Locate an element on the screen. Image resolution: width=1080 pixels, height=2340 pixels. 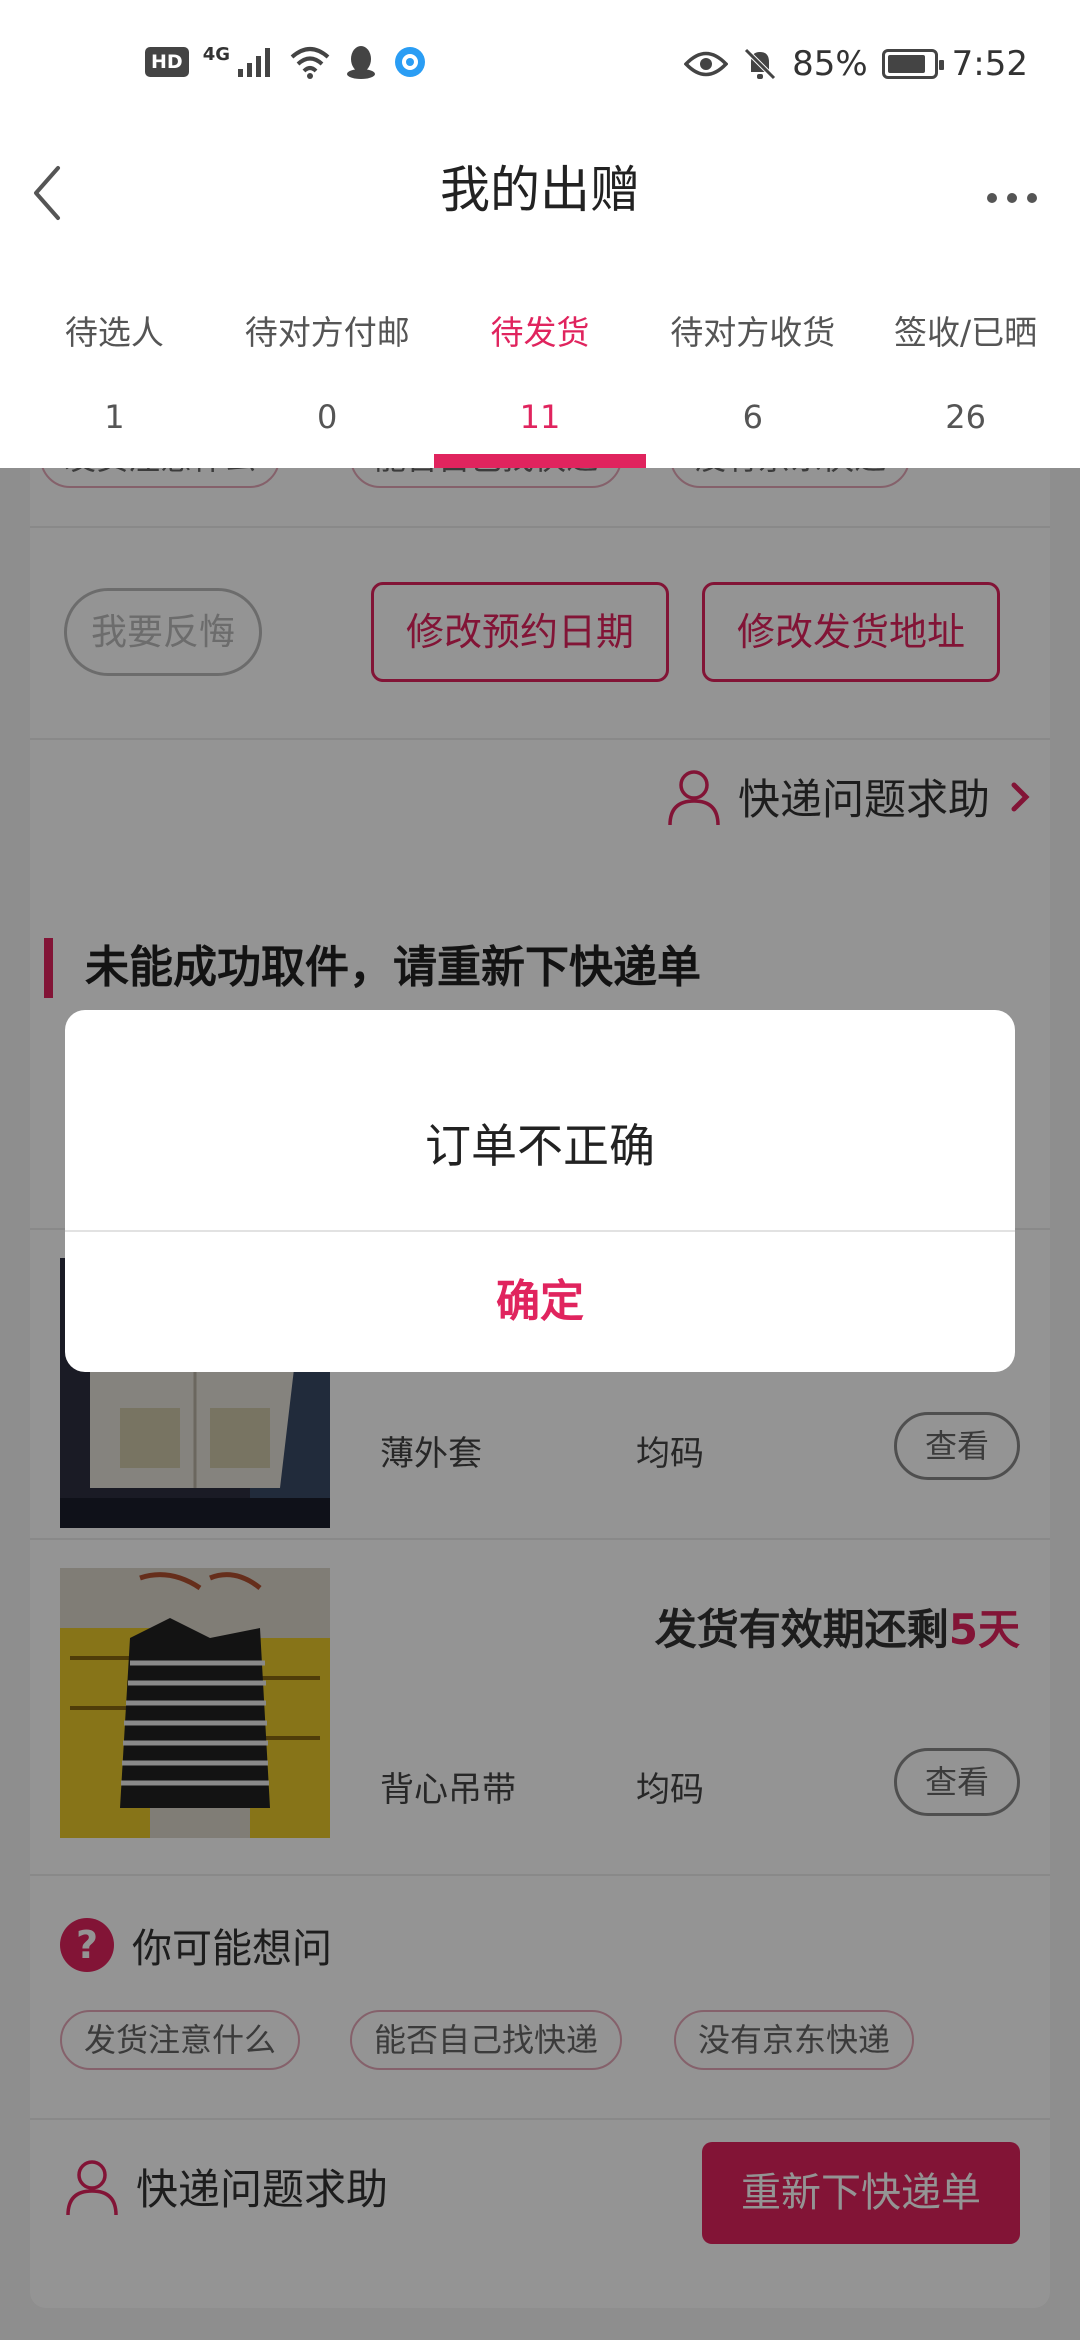
status-left: HD 4G is located at coordinates (286, 62).